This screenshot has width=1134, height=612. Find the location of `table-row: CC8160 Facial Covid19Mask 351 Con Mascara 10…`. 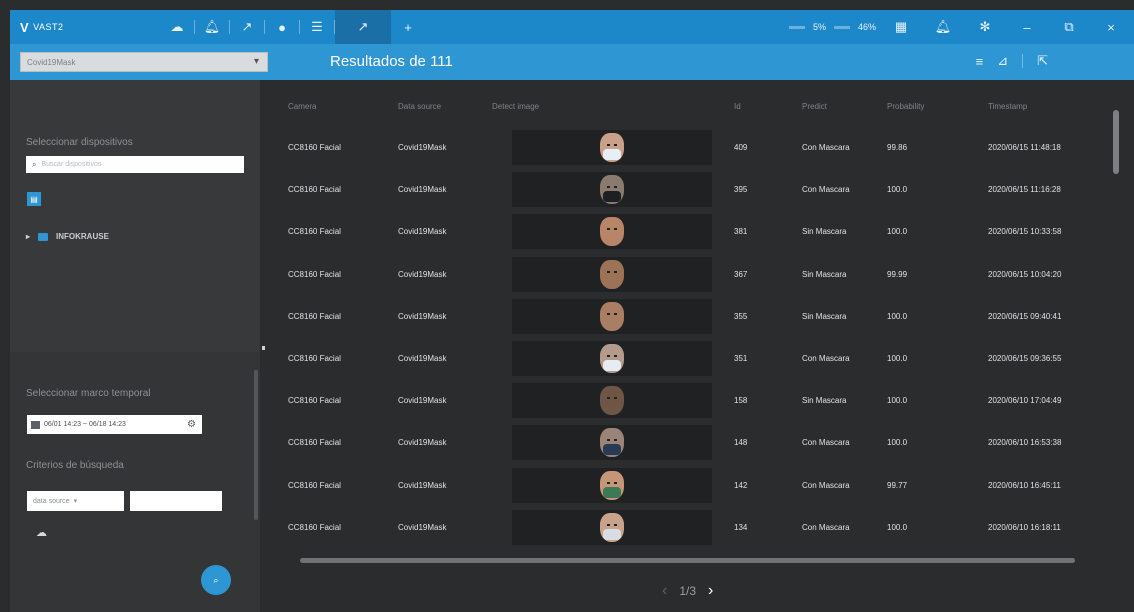

table-row: CC8160 Facial Covid19Mask 351 Con Mascara 10… is located at coordinates (692, 359).